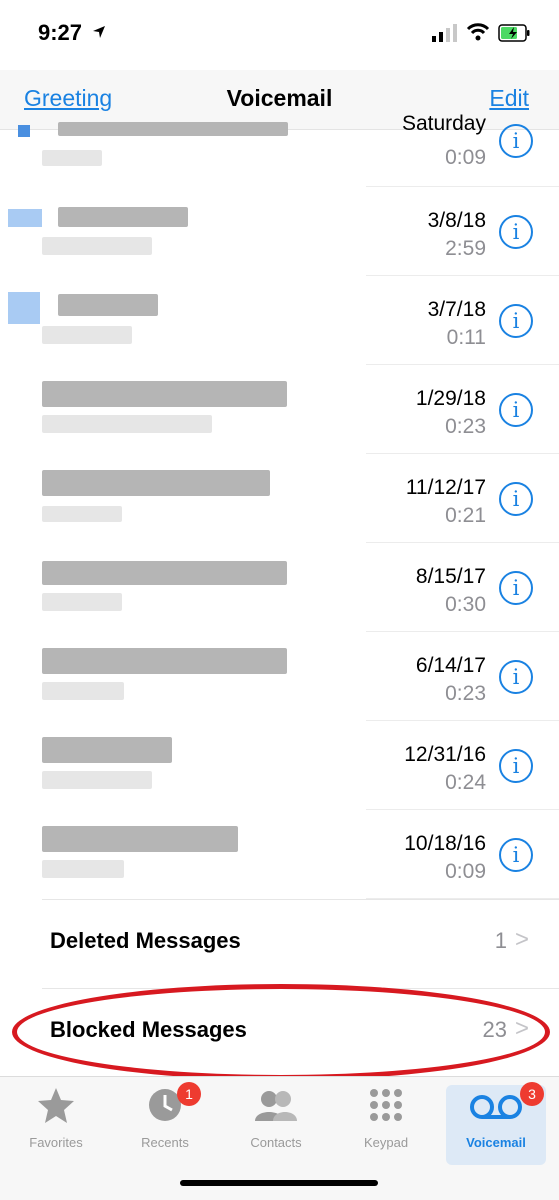  I want to click on voicemail-date: 8/15/17, so click(450, 576).